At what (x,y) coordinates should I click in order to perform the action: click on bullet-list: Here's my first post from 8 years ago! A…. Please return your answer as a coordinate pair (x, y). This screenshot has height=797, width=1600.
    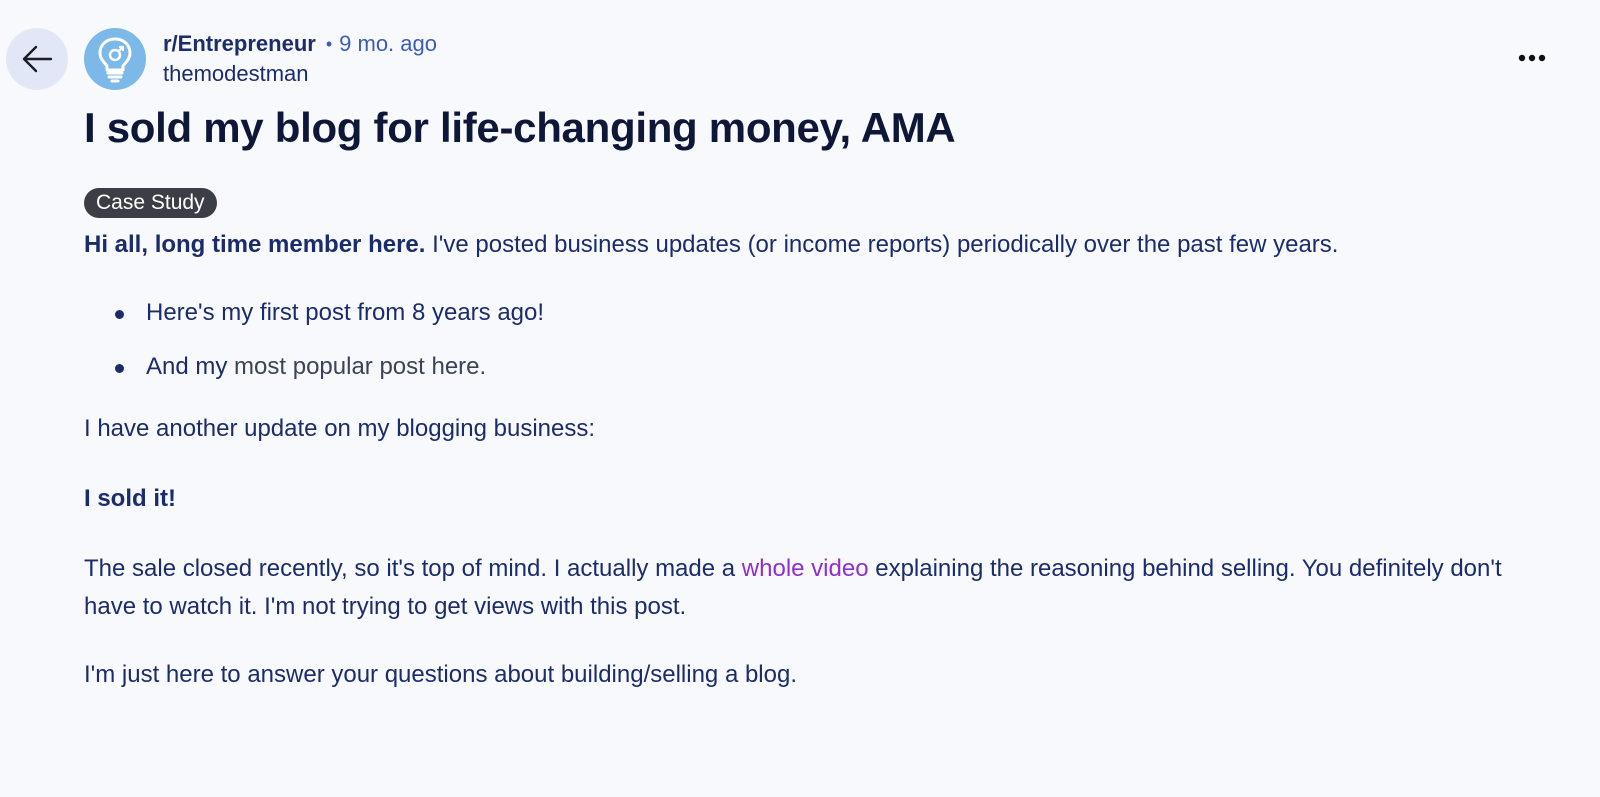
    Looking at the image, I should click on (819, 340).